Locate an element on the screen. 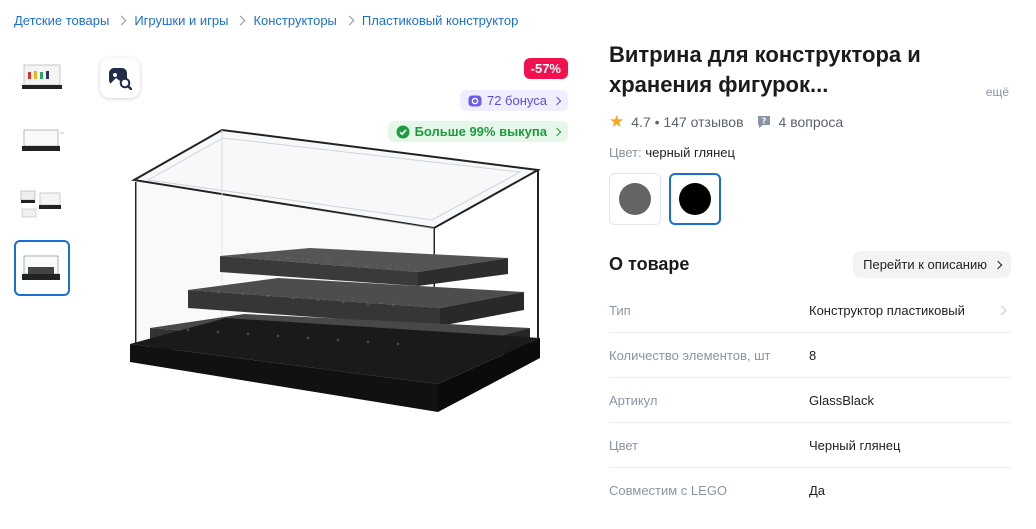 The width and height of the screenshot is (1036, 529). image-search-icon is located at coordinates (120, 79).